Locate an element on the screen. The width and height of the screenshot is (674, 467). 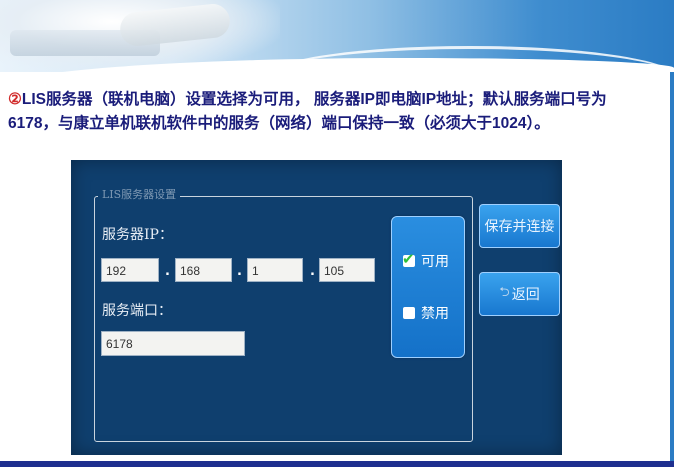
server-ip-label: 服务器IP： is located at coordinates (137, 235).